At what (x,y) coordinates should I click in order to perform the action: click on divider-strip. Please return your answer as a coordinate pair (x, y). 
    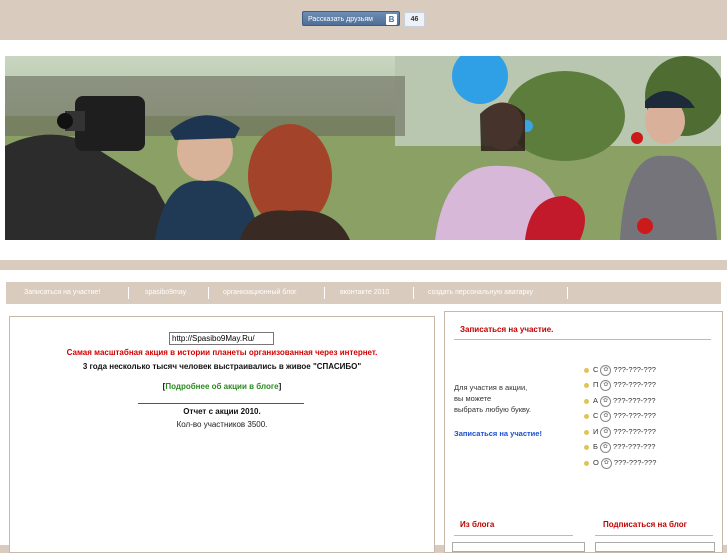
    Looking at the image, I should click on (363, 265).